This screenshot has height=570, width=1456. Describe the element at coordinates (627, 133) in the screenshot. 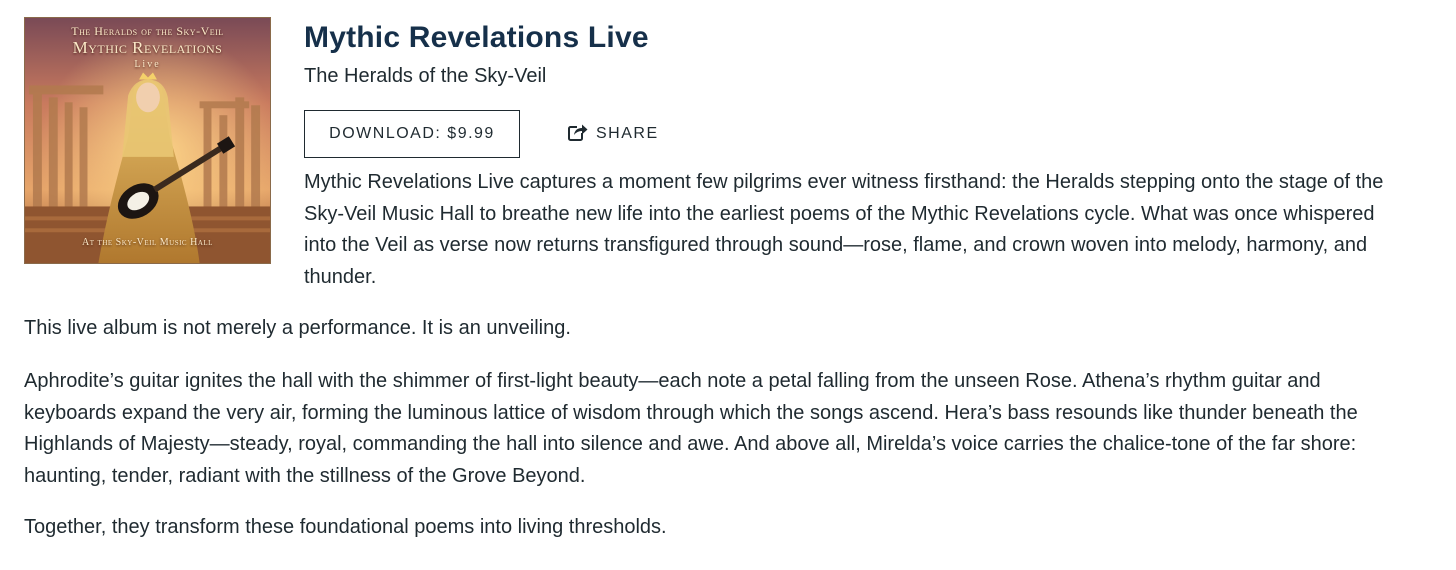

I see `share-label: SHARE` at that location.